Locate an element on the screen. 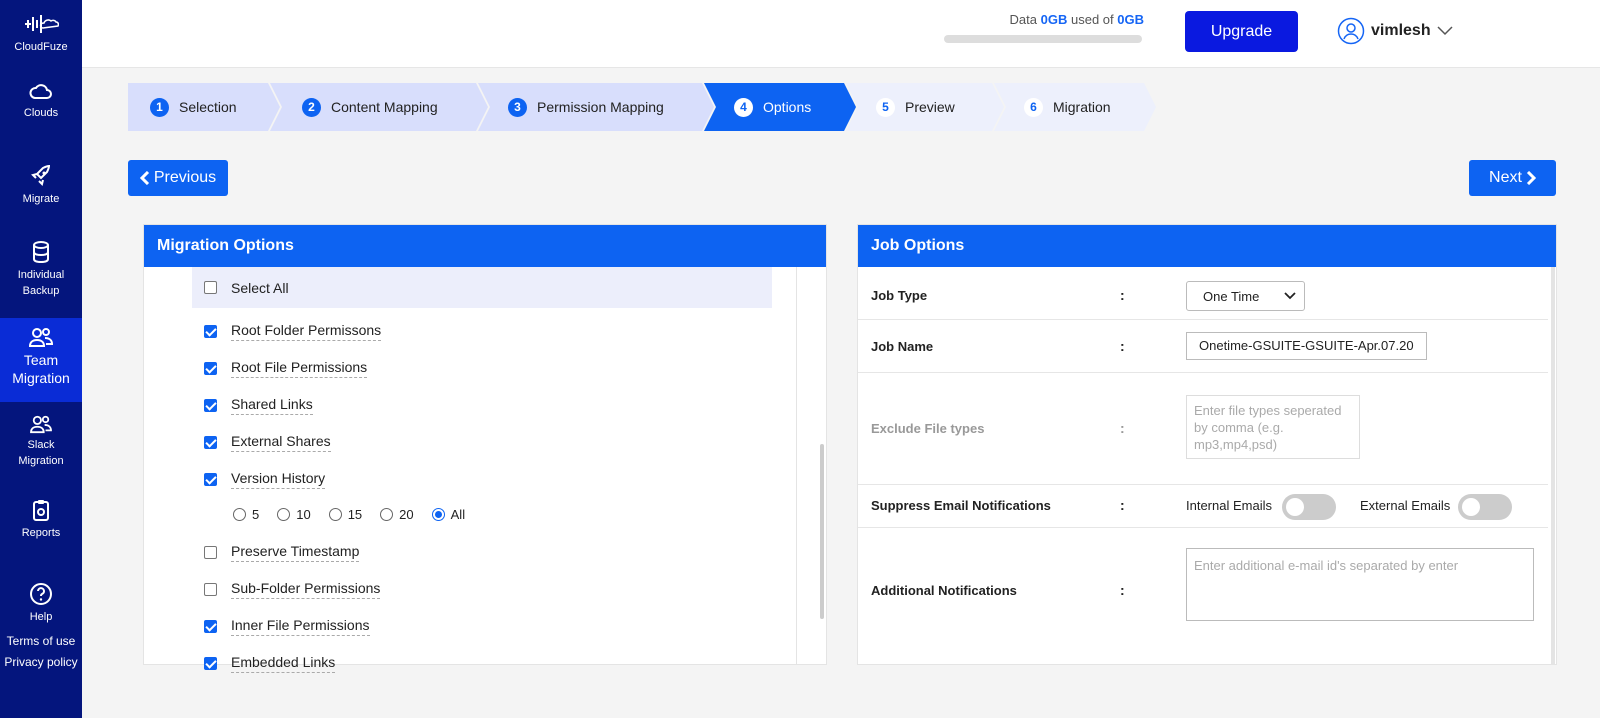  option-sub-folder-permissions: Sub-Folder Permissions is located at coordinates (292, 589).